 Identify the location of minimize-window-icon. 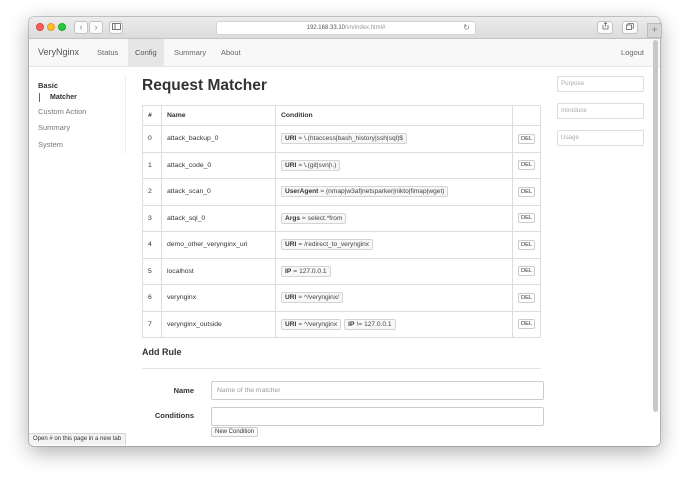
(51, 27).